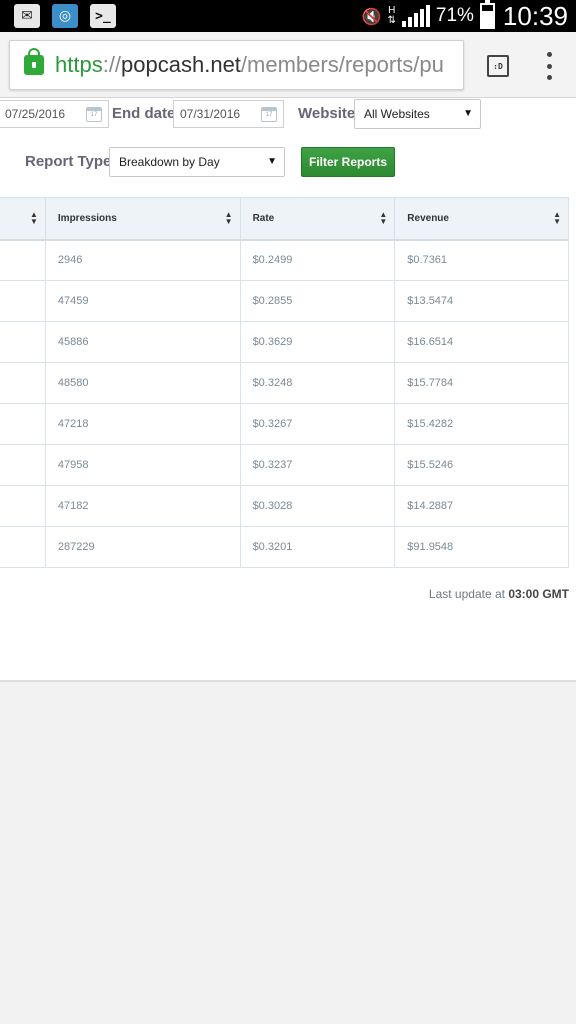 The width and height of the screenshot is (576, 1024). Describe the element at coordinates (538, 594) in the screenshot. I see `last-update-time: 03:00 GMT` at that location.